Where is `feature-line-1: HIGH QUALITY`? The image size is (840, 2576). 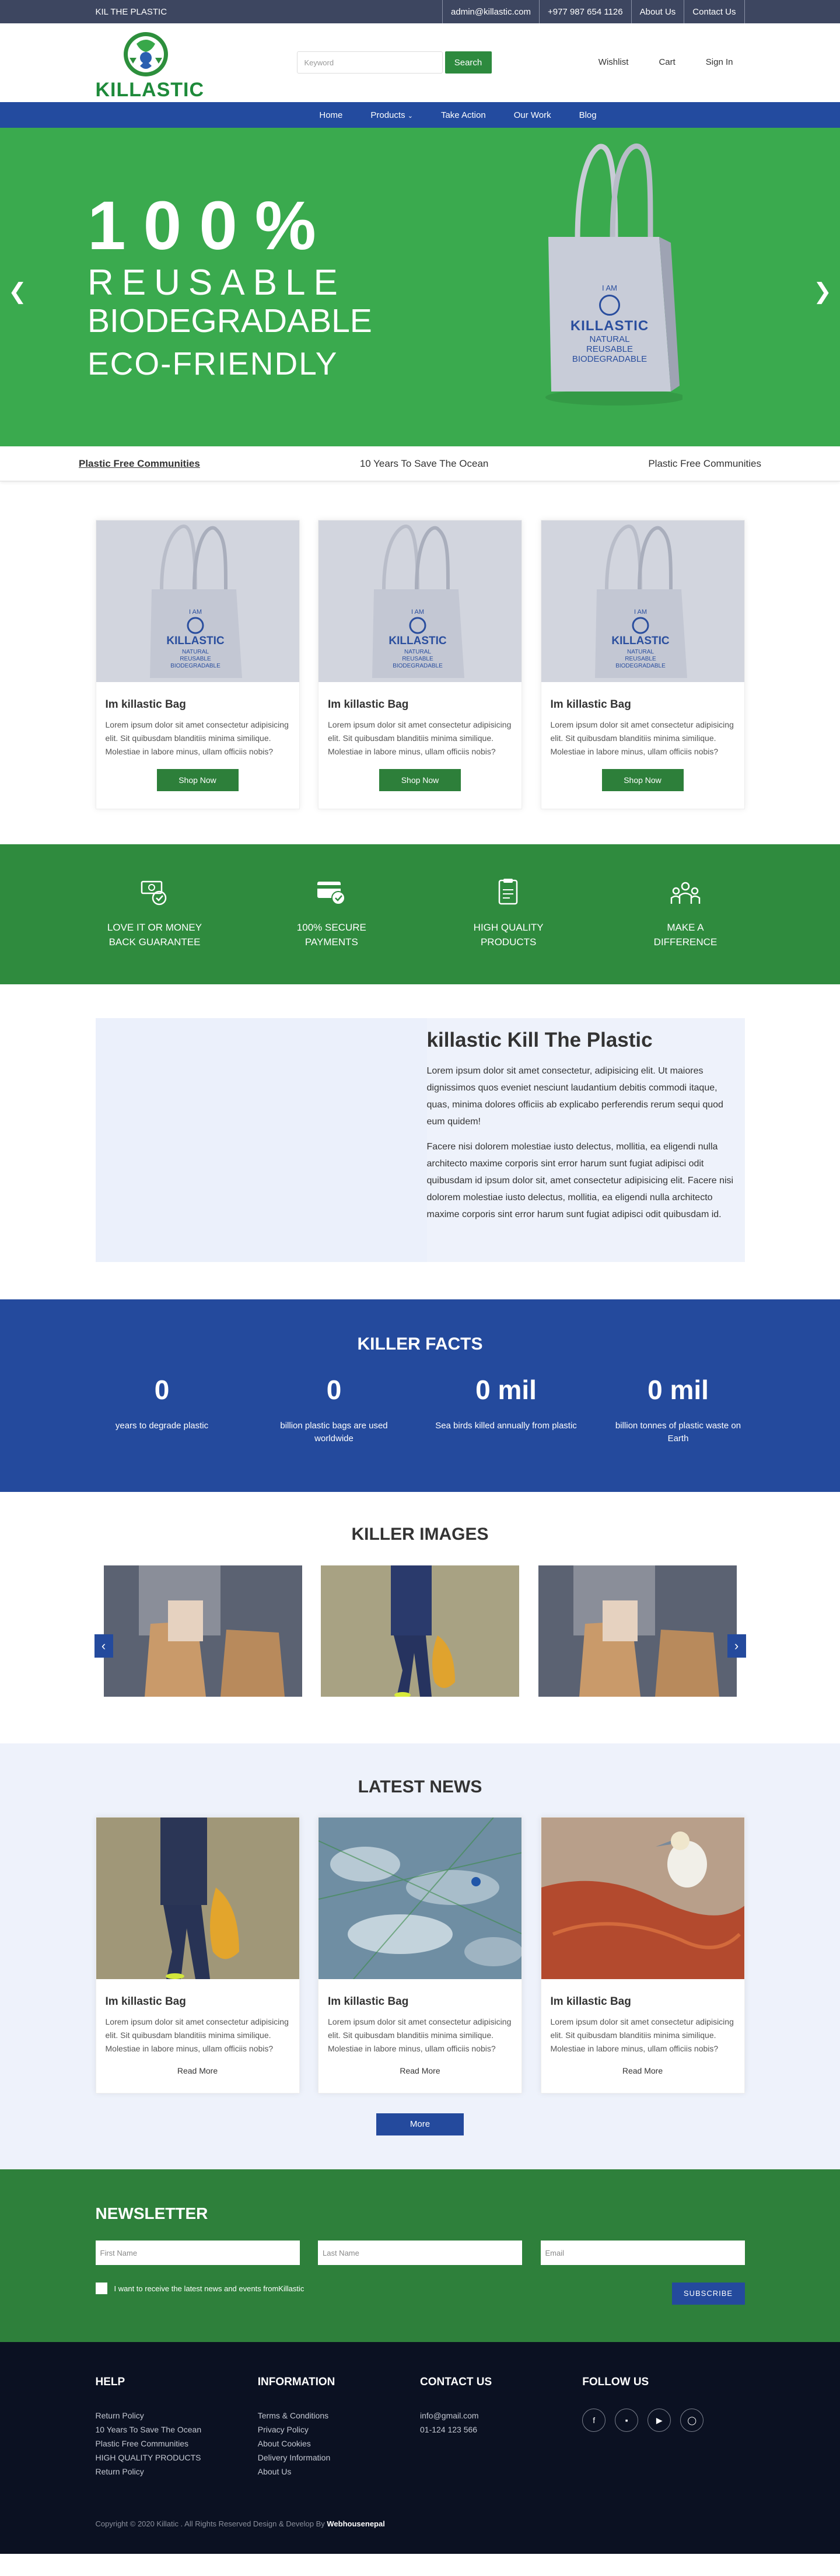
feature-line-1: HIGH QUALITY is located at coordinates (508, 927).